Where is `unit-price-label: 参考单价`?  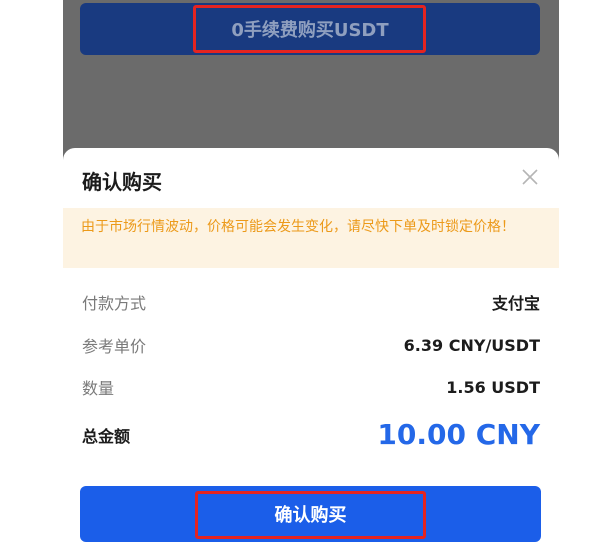 unit-price-label: 参考单价 is located at coordinates (114, 346).